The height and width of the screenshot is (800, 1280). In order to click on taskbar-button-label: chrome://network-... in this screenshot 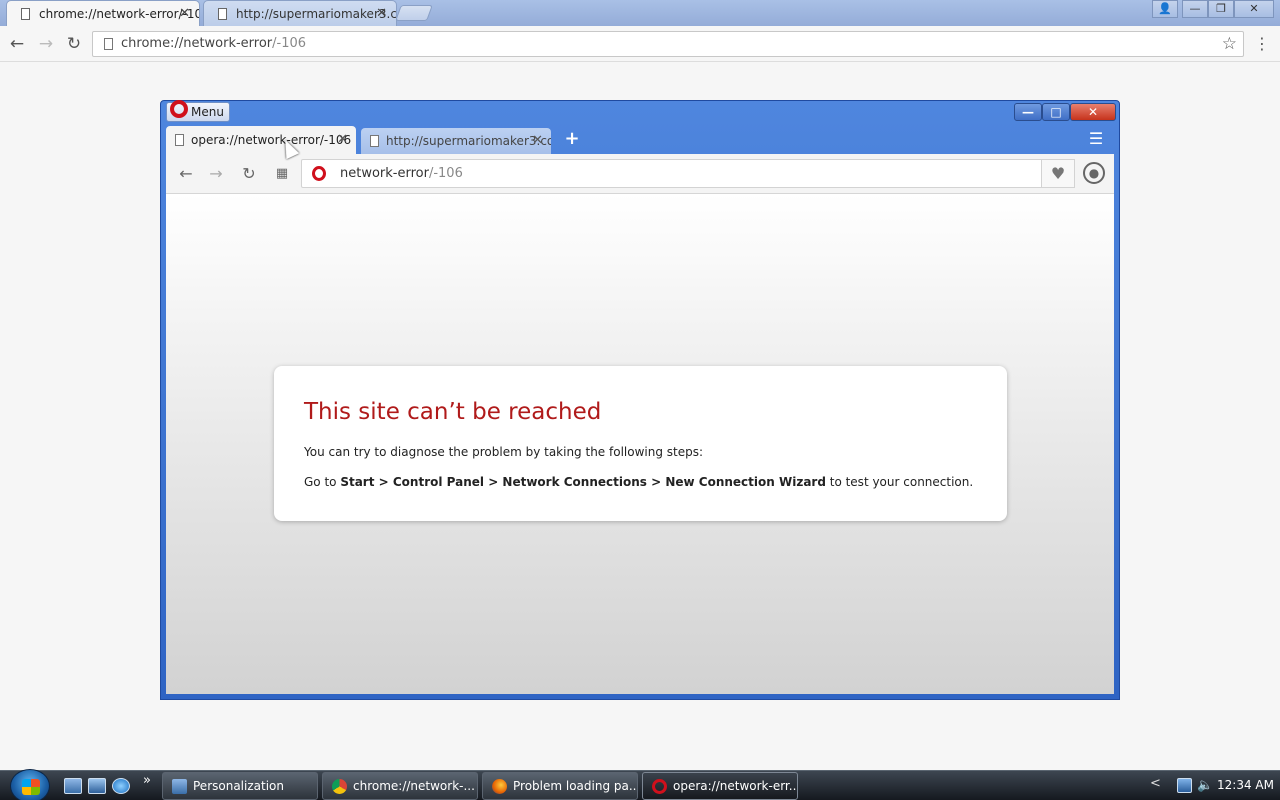, I will do `click(414, 786)`.